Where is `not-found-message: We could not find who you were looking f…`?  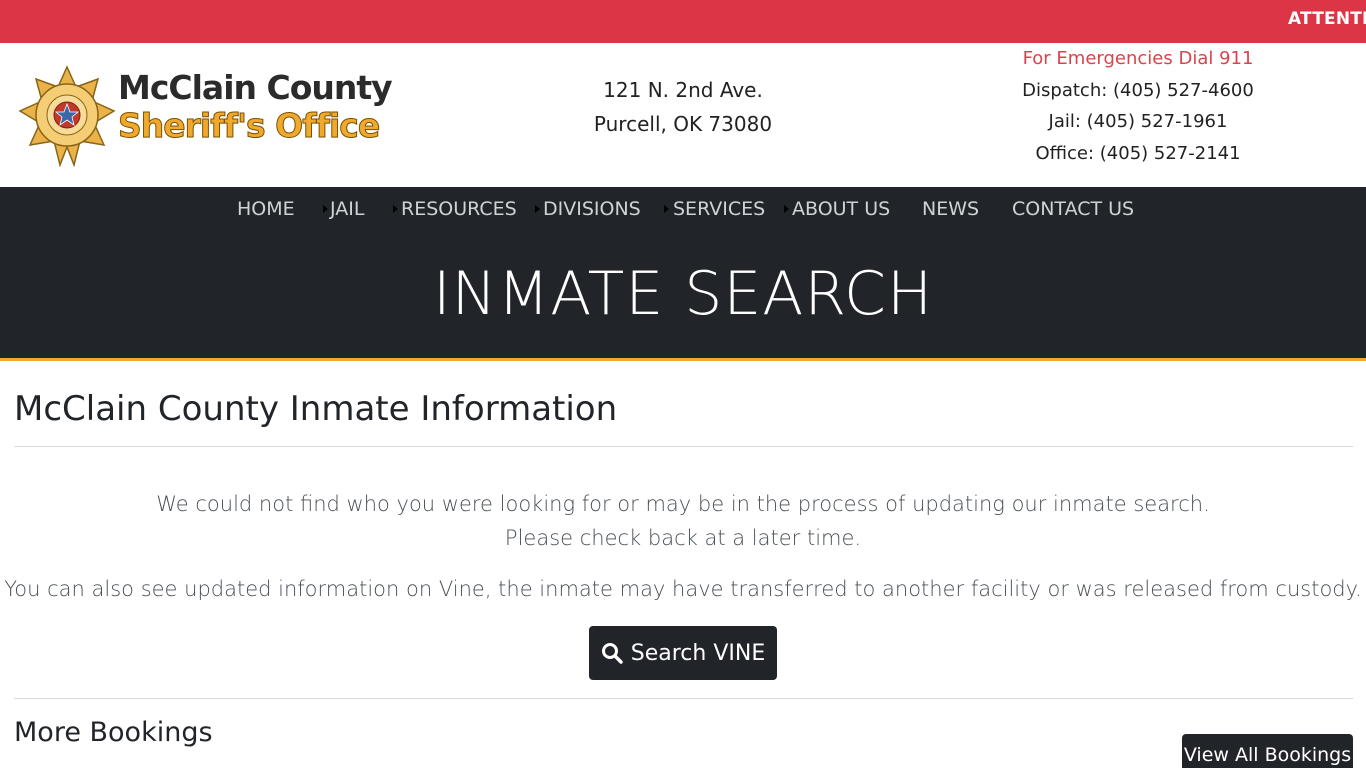 not-found-message: We could not find who you were looking f… is located at coordinates (683, 504).